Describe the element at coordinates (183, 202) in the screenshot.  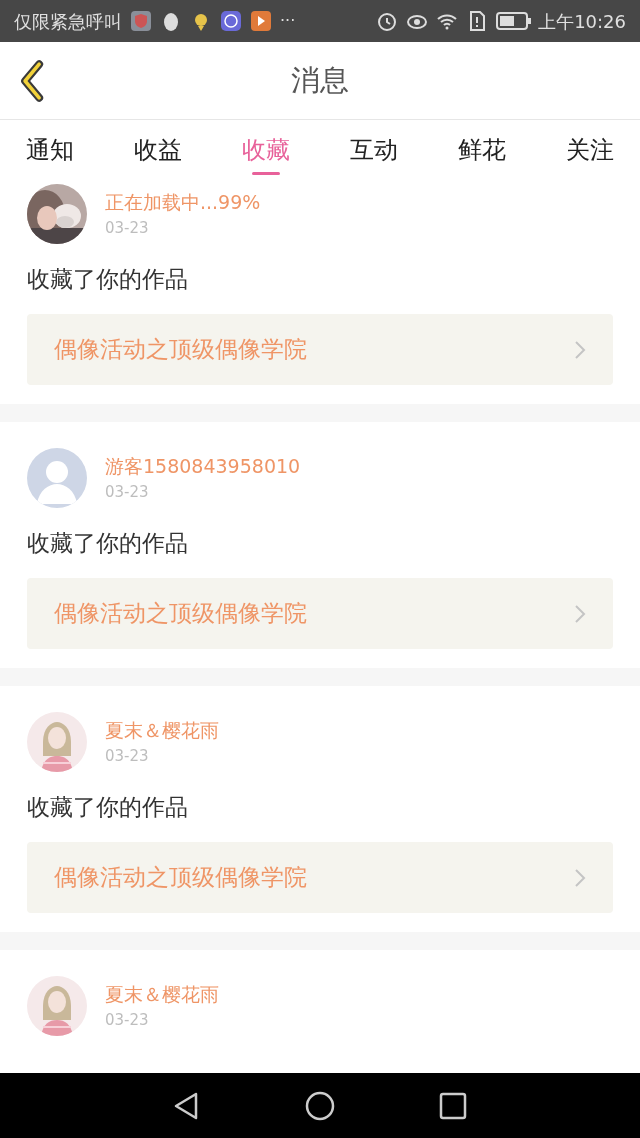
I see `user-name: 正在加载中...99%` at that location.